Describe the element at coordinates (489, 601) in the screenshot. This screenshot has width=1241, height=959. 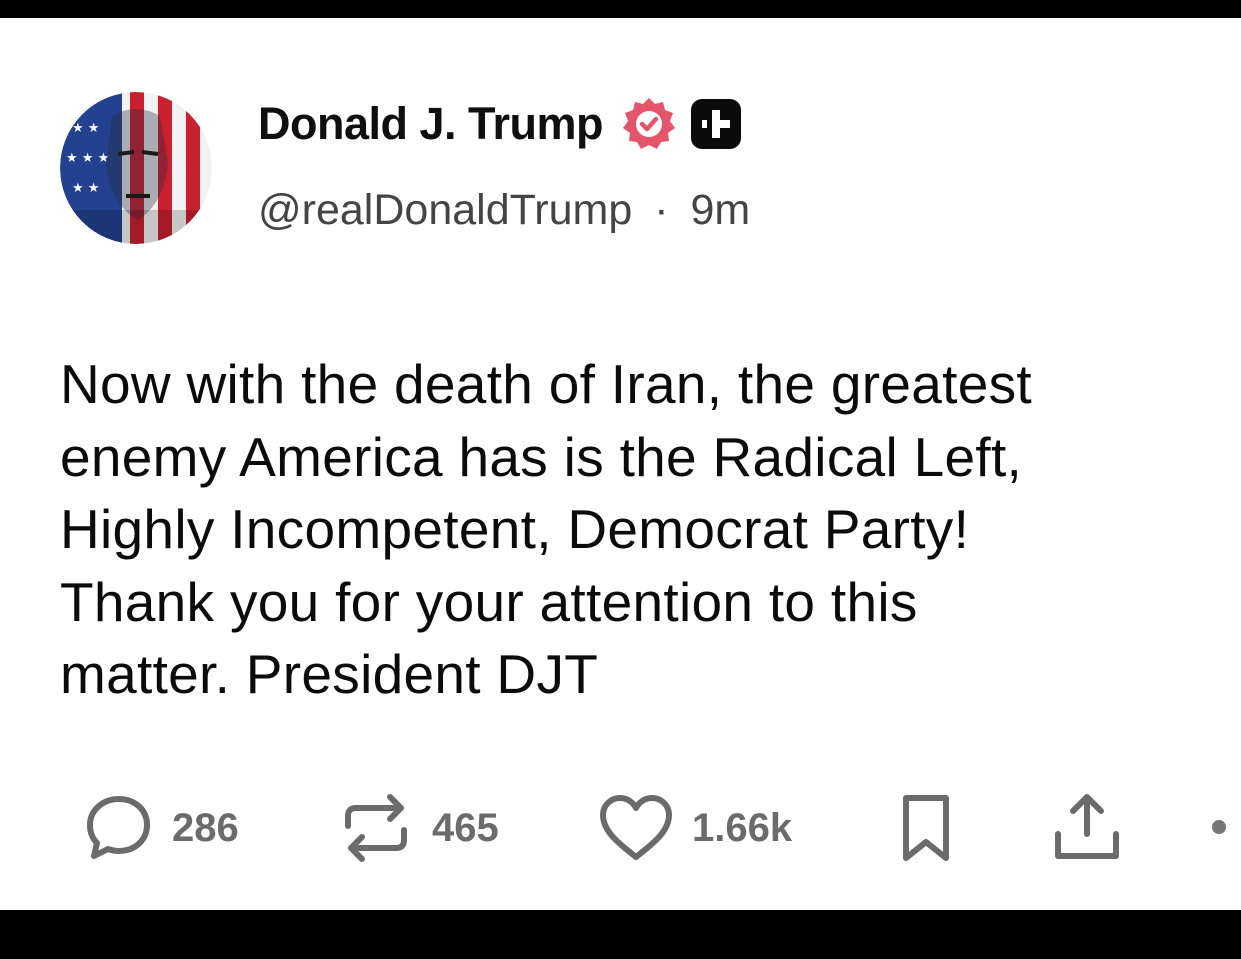
I see `post-line: Thank you for your attention to this` at that location.